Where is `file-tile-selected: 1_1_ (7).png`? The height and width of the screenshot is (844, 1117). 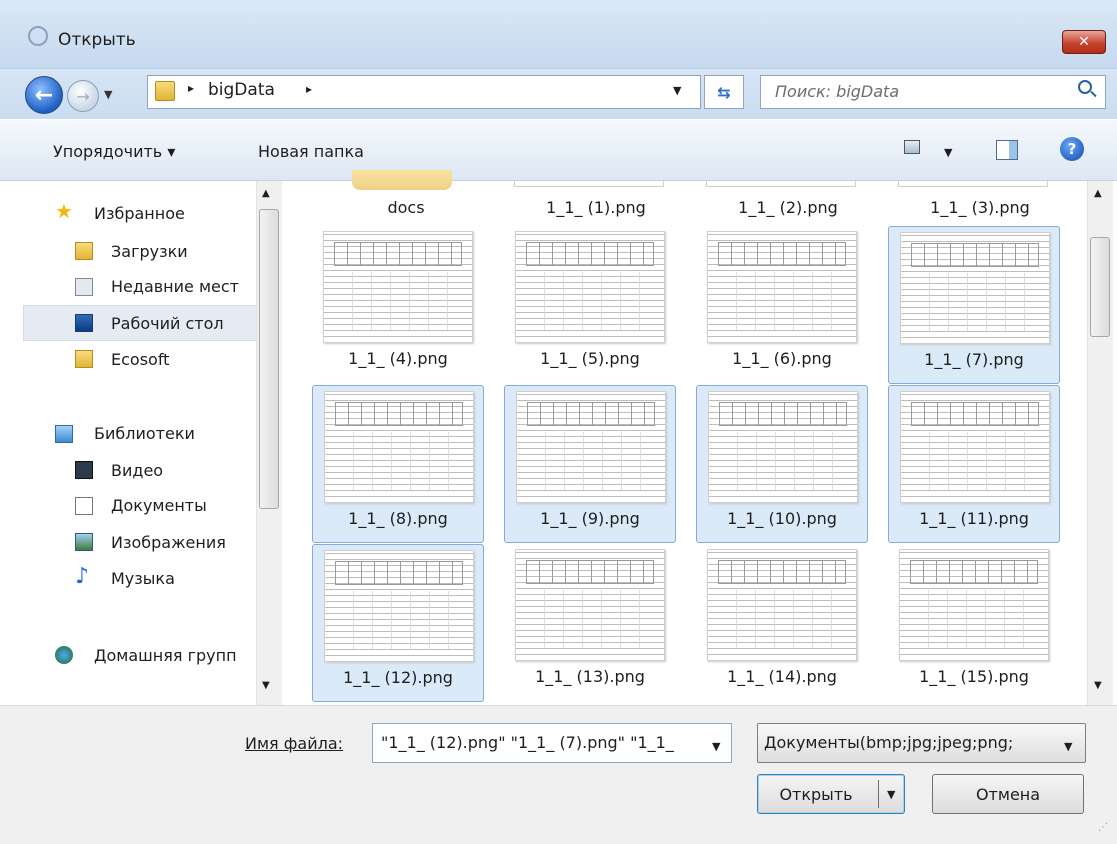 file-tile-selected: 1_1_ (7).png is located at coordinates (974, 305).